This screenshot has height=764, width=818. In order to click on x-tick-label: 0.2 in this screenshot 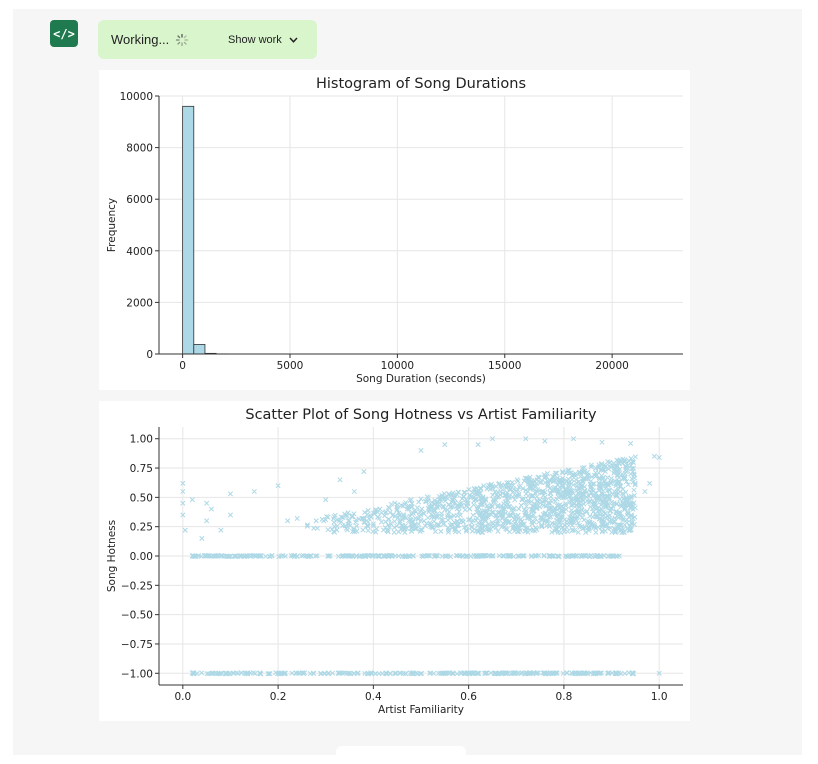, I will do `click(278, 697)`.